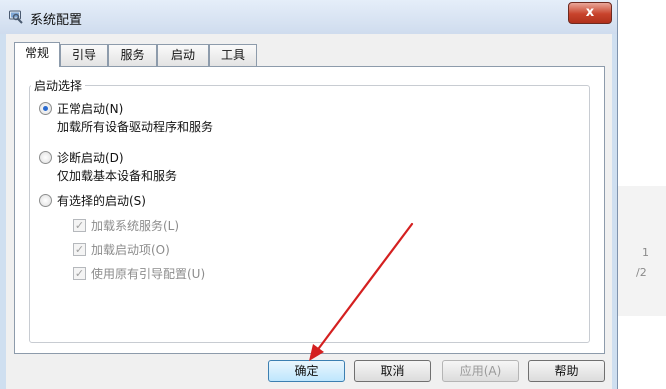 Image resolution: width=666 pixels, height=389 pixels. I want to click on annotation-arrow-head, so click(316, 352).